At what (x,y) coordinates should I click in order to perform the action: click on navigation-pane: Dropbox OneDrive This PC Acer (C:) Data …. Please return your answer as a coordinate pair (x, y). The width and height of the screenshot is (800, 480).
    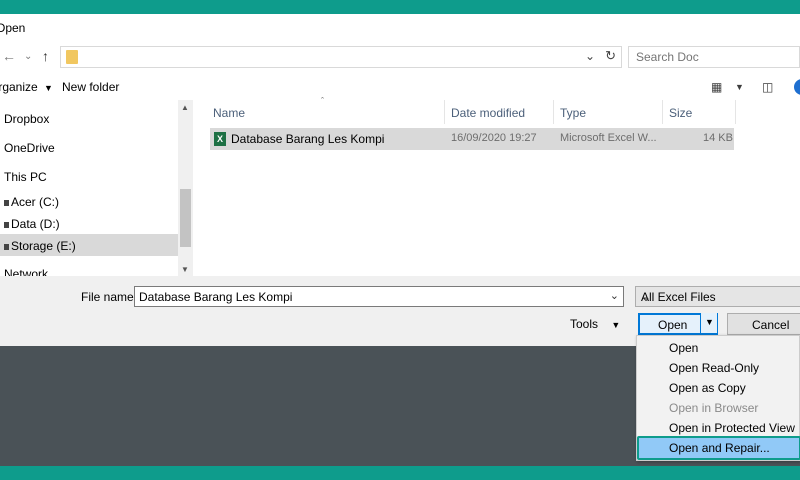
    Looking at the image, I should click on (96, 188).